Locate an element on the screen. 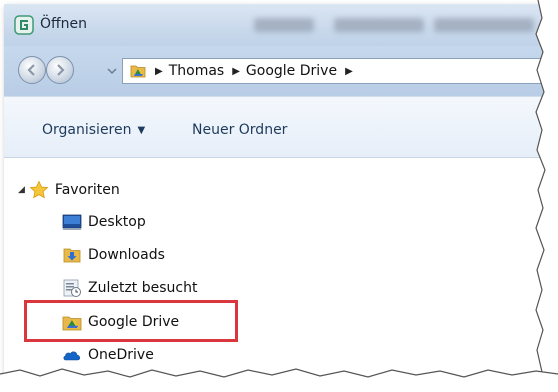 The height and width of the screenshot is (392, 558). arrow-left-icon is located at coordinates (31, 70).